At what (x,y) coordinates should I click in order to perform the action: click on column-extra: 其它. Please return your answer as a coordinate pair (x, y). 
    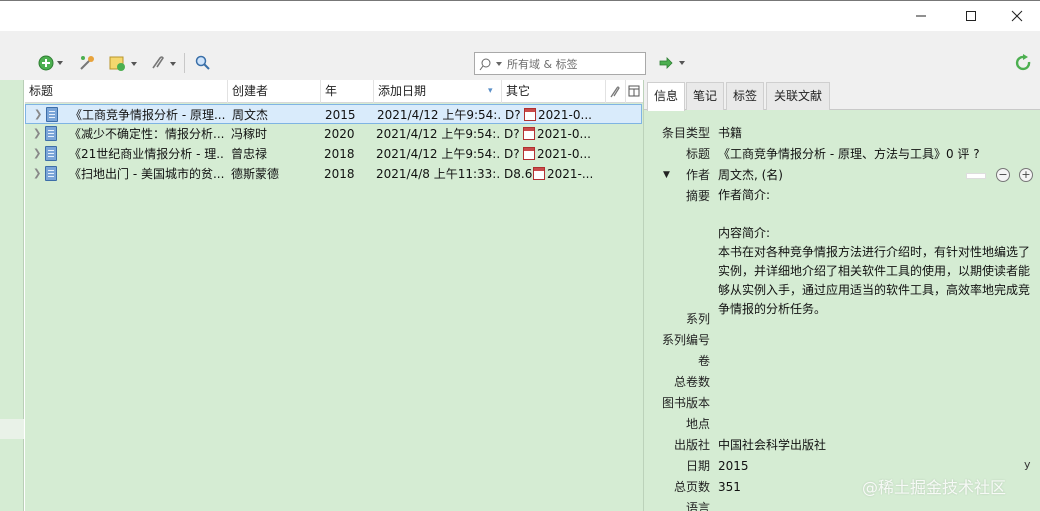
    Looking at the image, I should click on (554, 91).